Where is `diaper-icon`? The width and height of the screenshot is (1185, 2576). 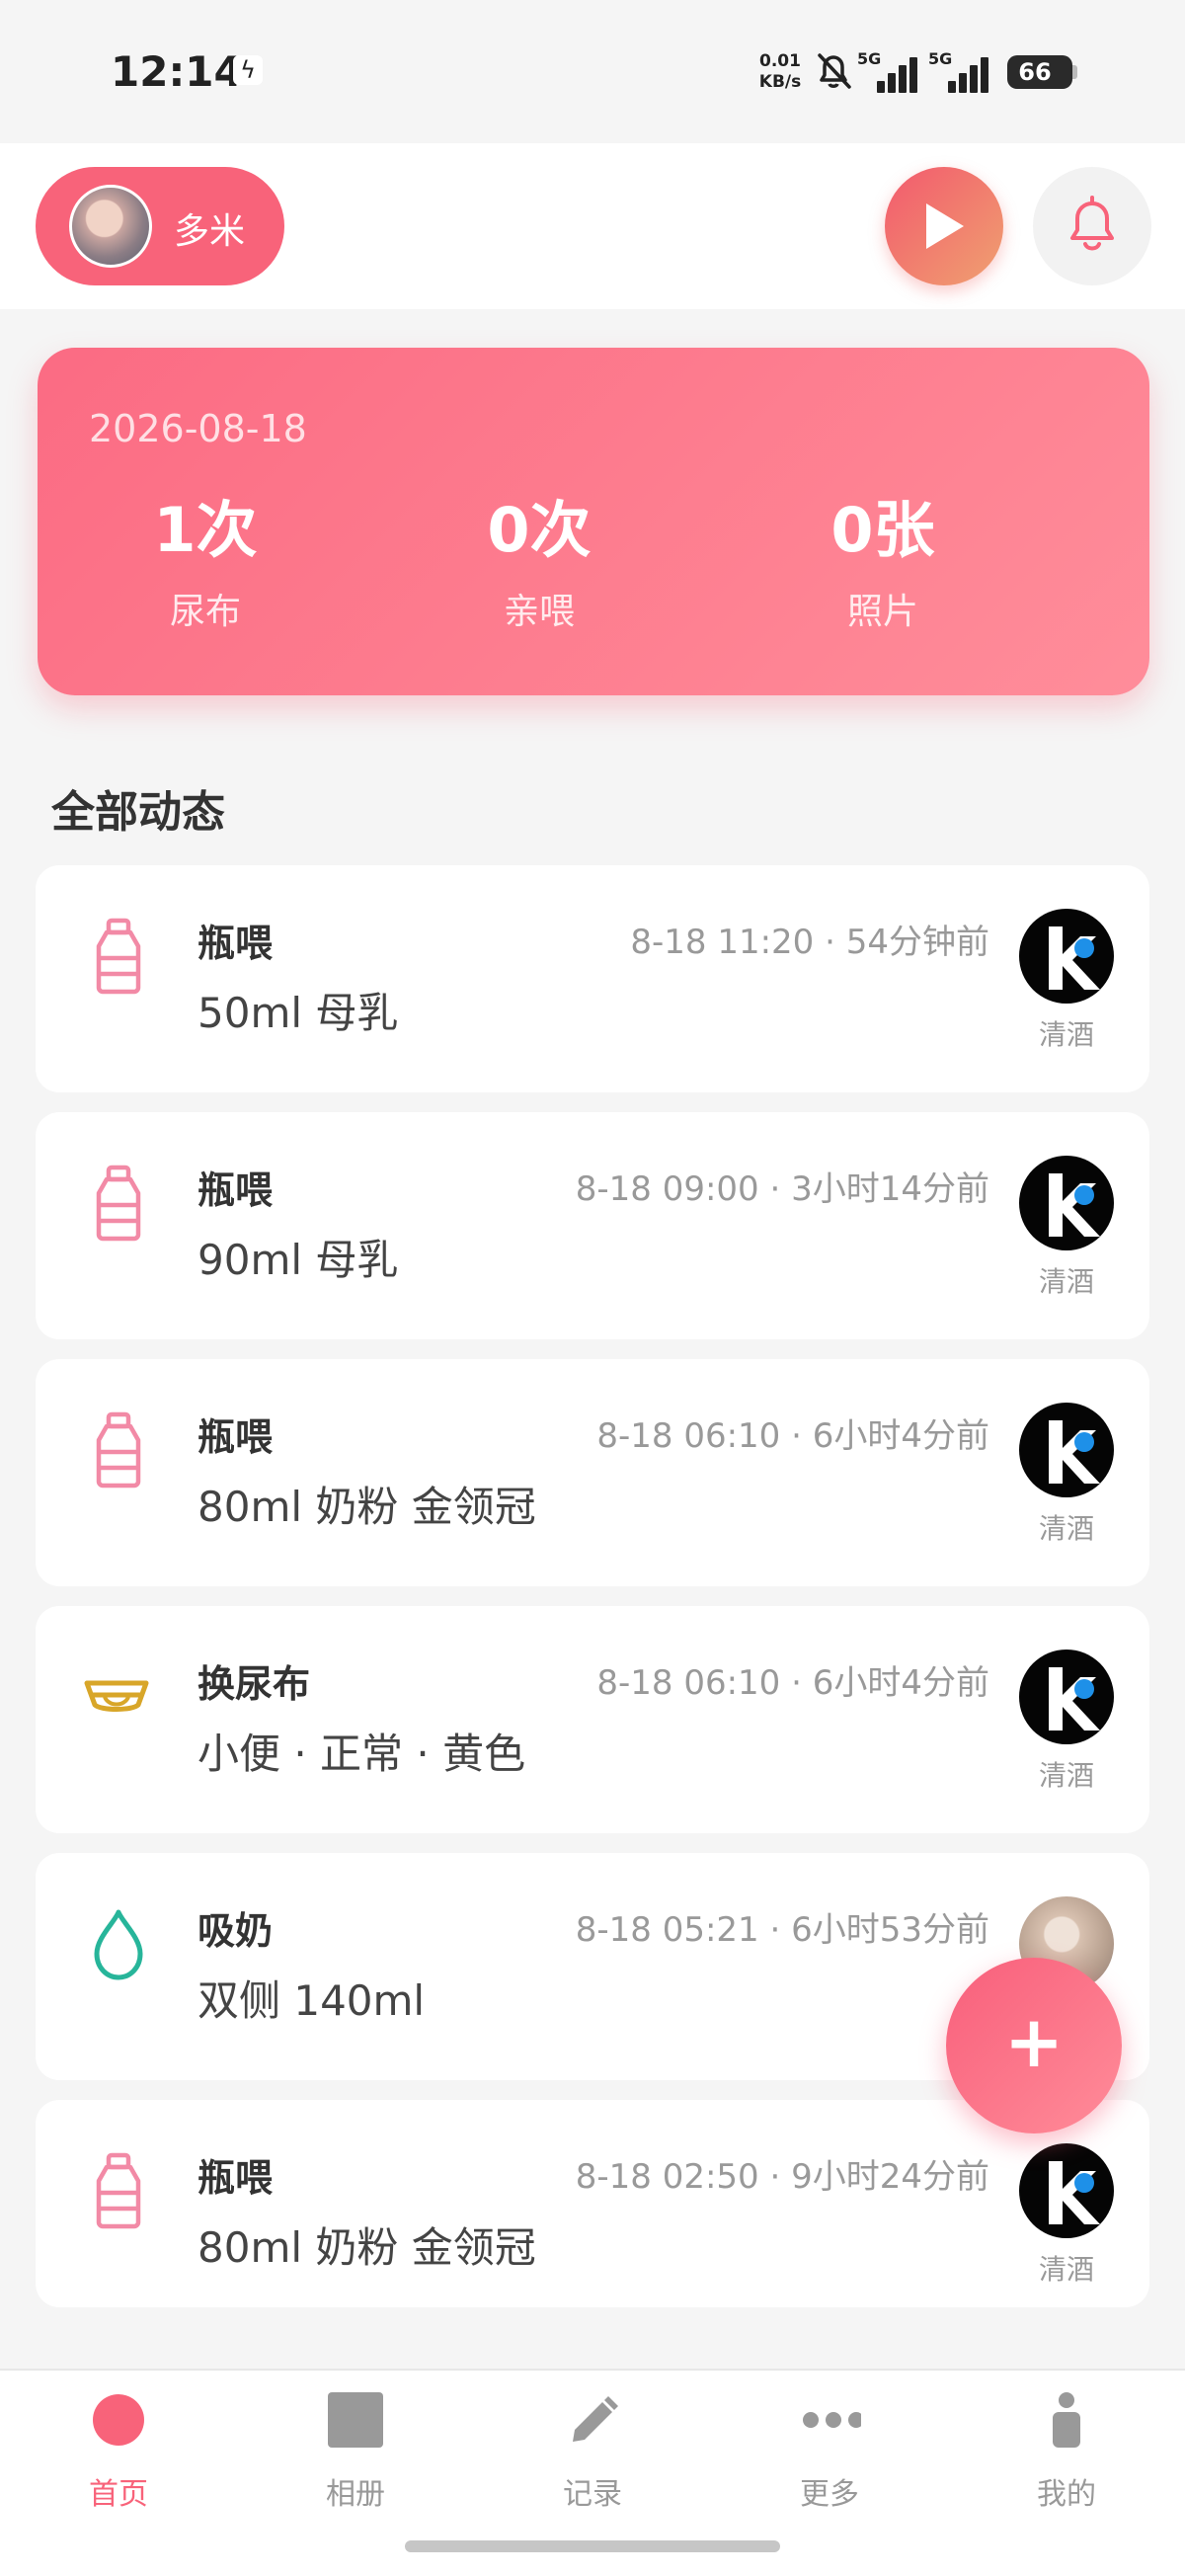
diaper-icon is located at coordinates (117, 1696).